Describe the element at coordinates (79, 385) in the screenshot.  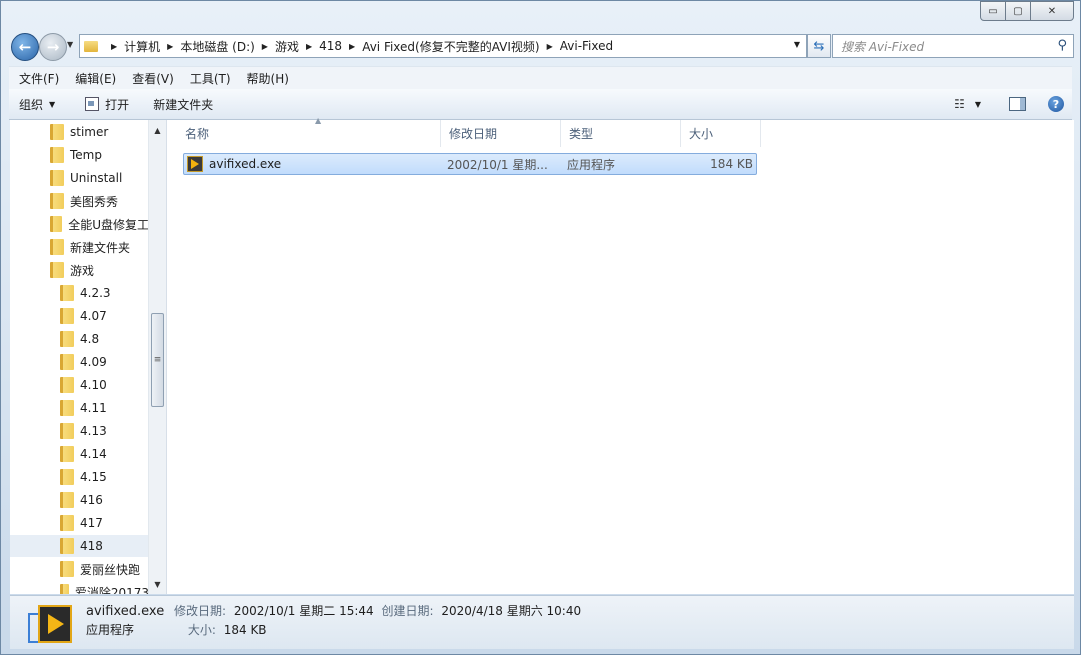
I see `tree-item: 4.10` at that location.